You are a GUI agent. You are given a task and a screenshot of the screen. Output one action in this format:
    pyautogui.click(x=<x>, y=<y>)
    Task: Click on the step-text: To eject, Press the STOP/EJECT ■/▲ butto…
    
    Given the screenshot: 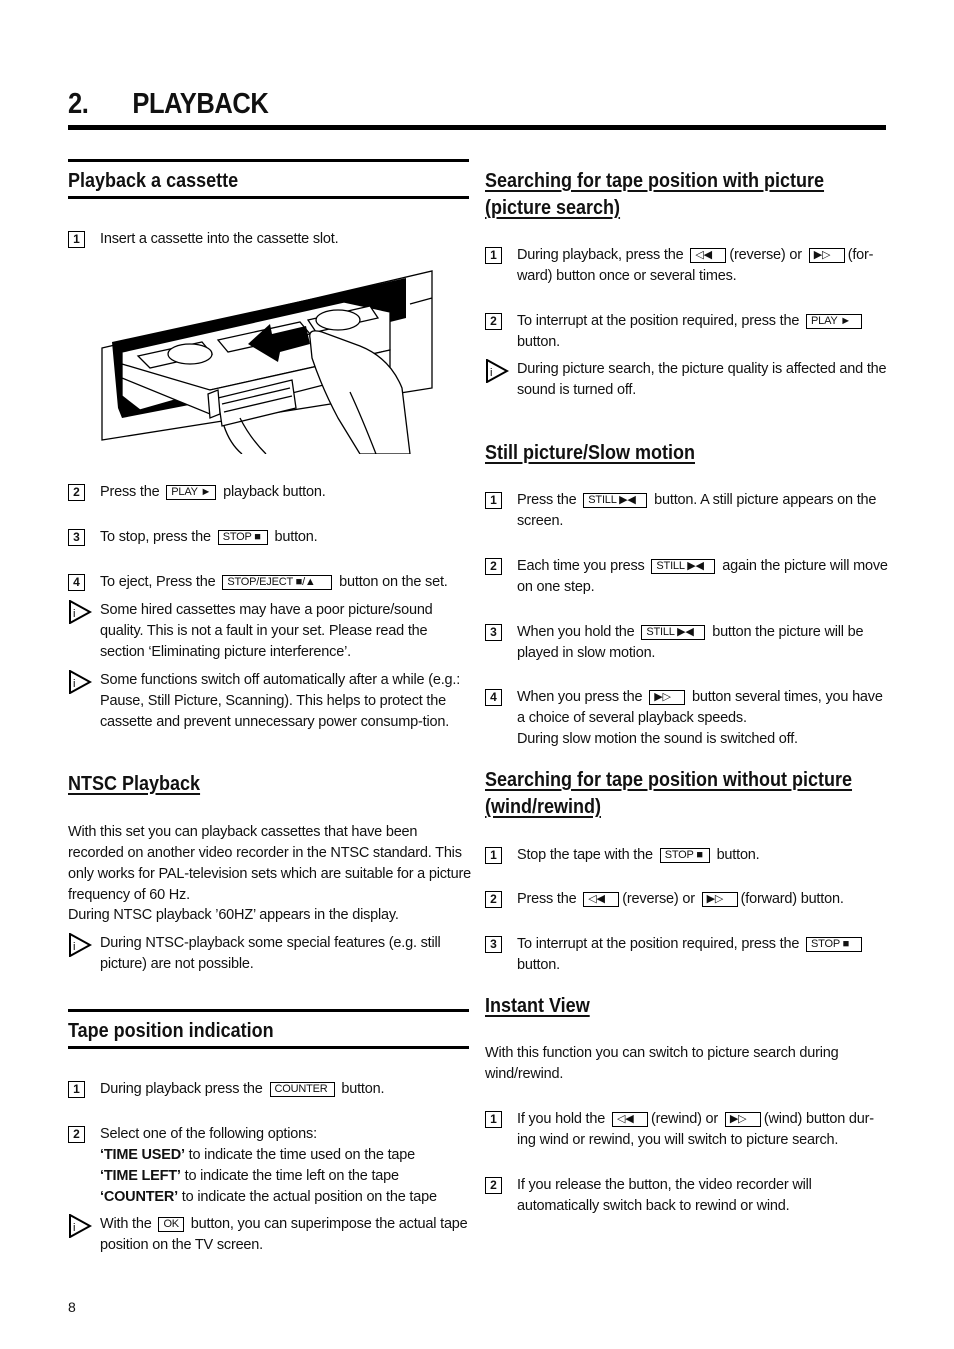 What is the action you would take?
    pyautogui.click(x=286, y=582)
    